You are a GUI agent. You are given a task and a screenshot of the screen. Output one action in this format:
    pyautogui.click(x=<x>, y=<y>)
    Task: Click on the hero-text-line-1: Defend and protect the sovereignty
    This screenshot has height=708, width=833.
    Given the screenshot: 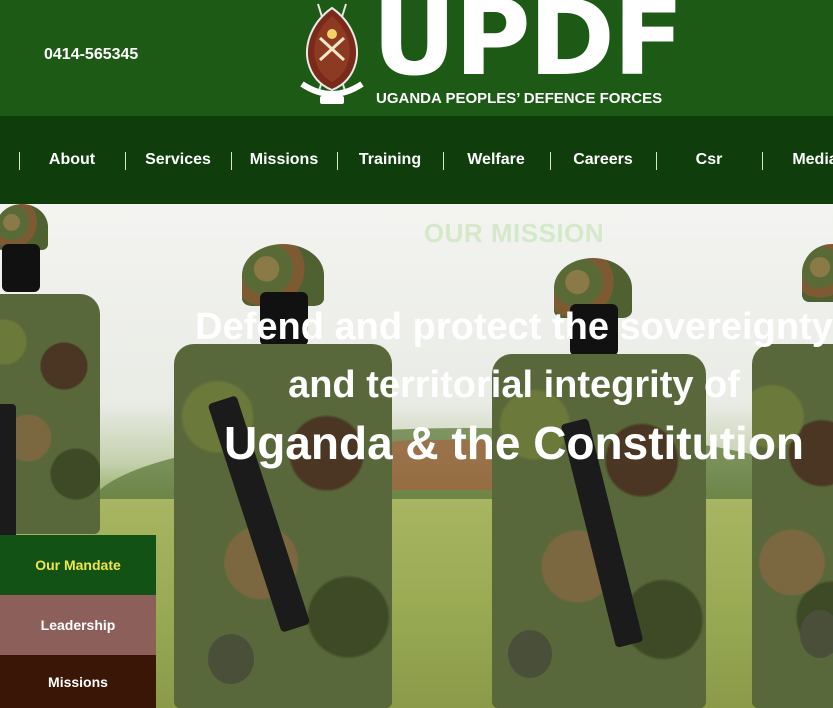 What is the action you would take?
    pyautogui.click(x=514, y=327)
    